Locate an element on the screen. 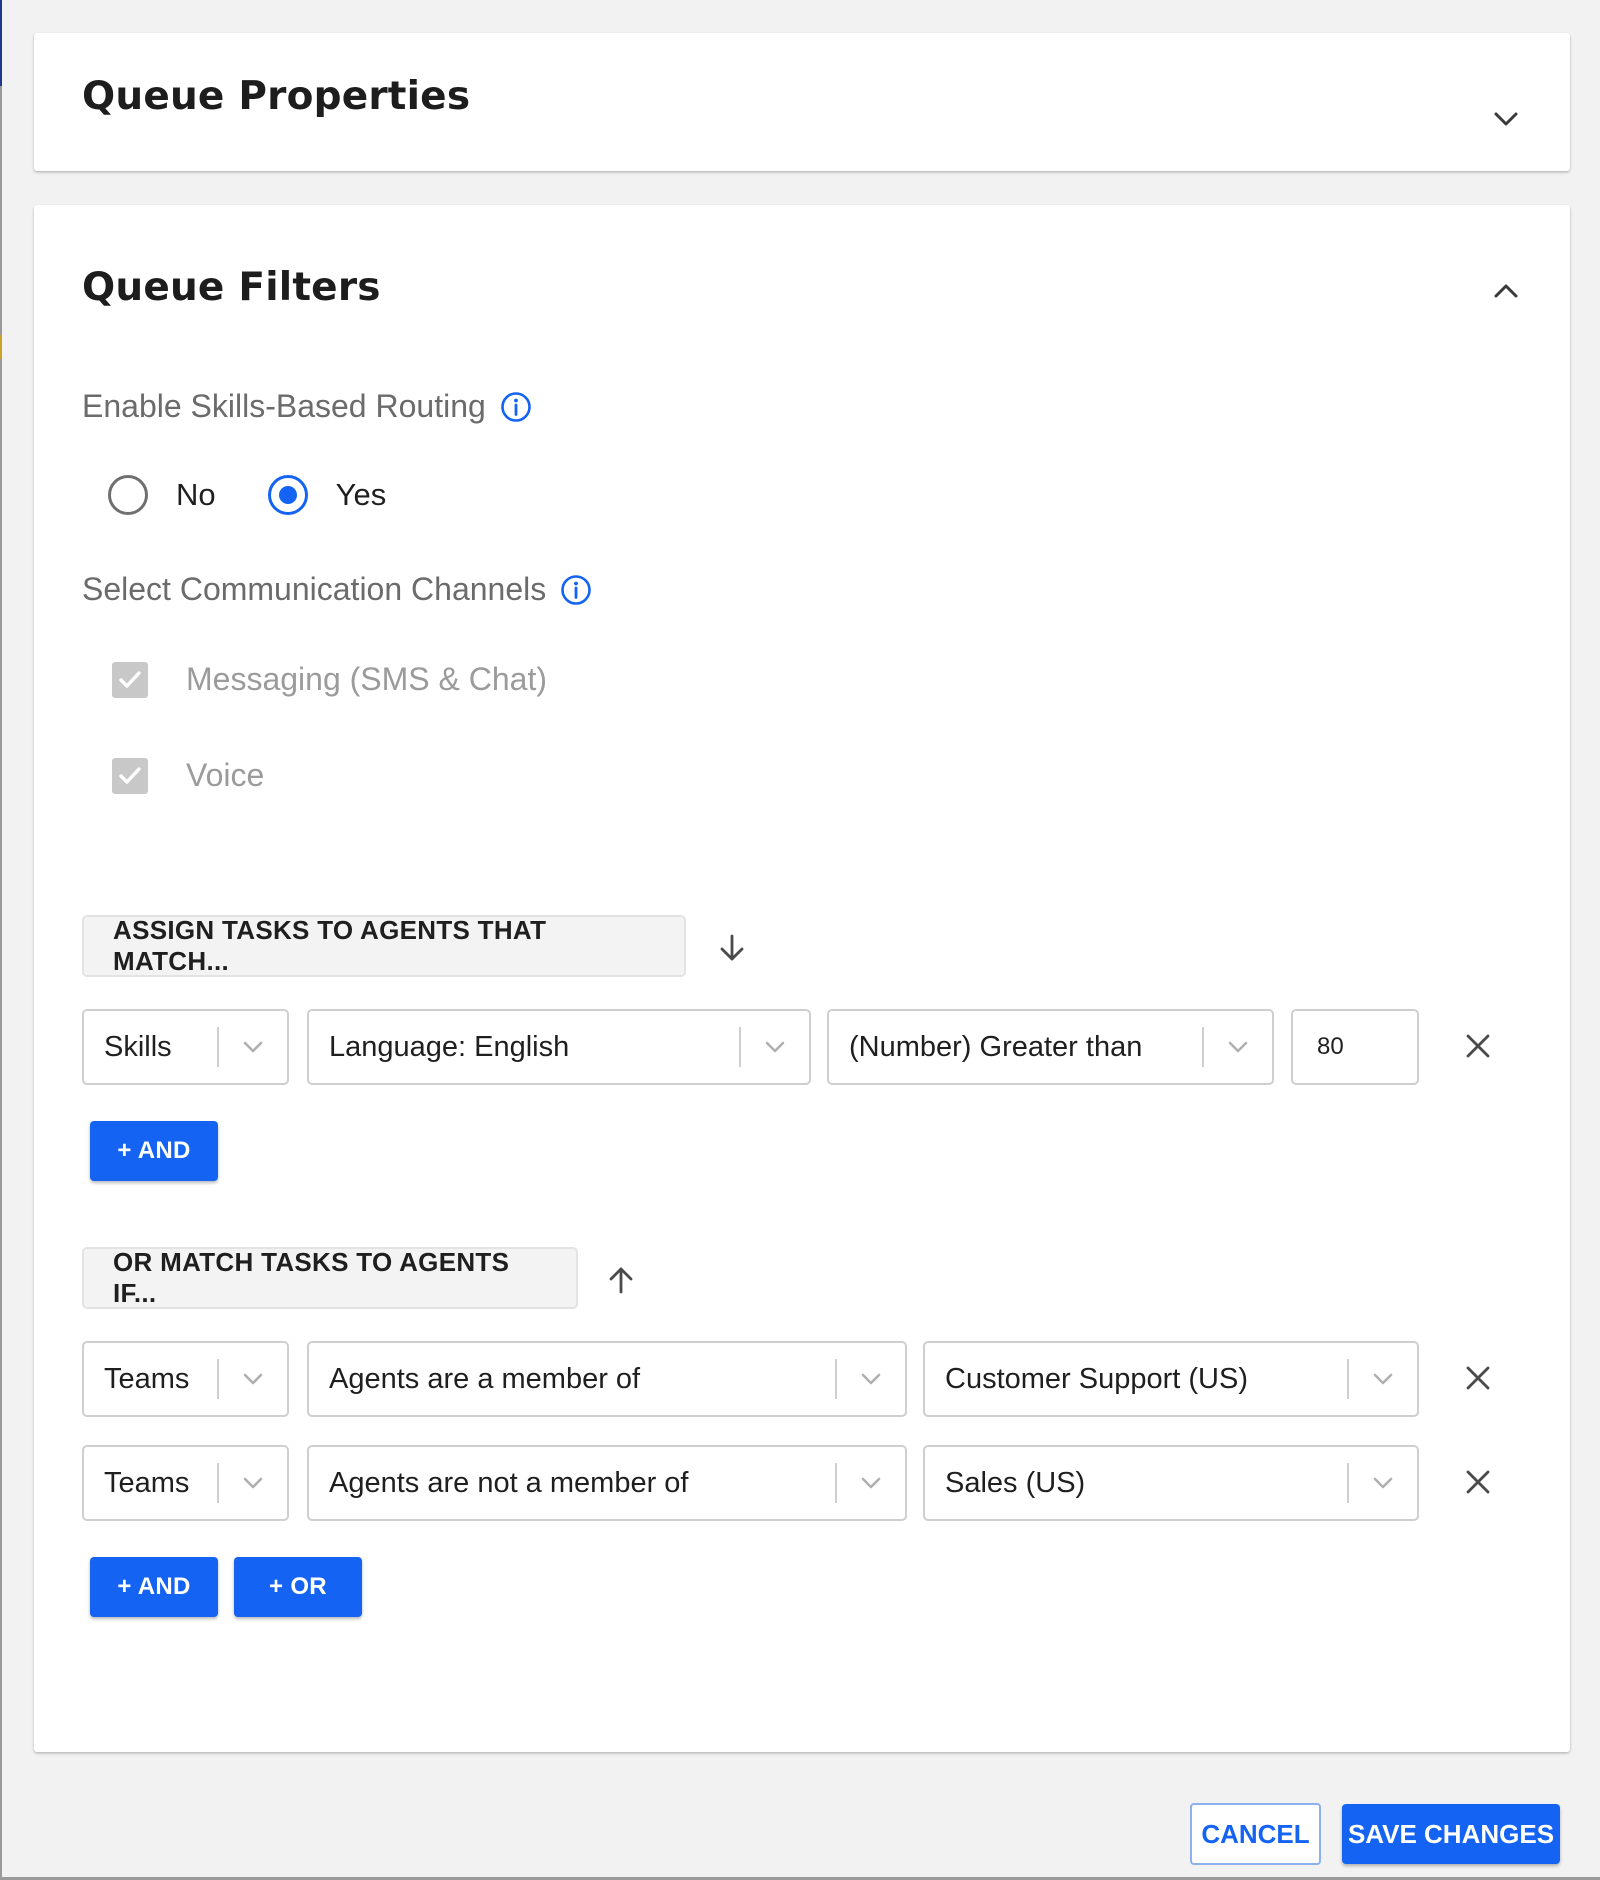 This screenshot has height=1880, width=1600. checkbox-voice is located at coordinates (130, 775).